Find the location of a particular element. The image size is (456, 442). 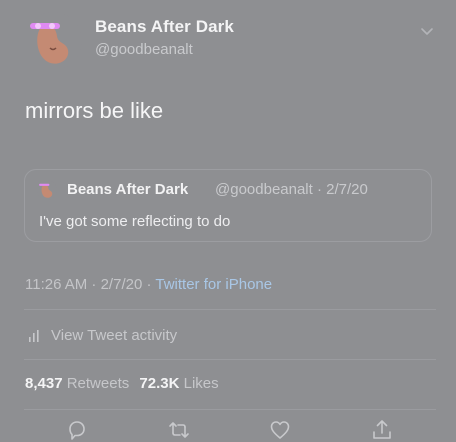

view-activity-link: View Tweet activity is located at coordinates (102, 335).